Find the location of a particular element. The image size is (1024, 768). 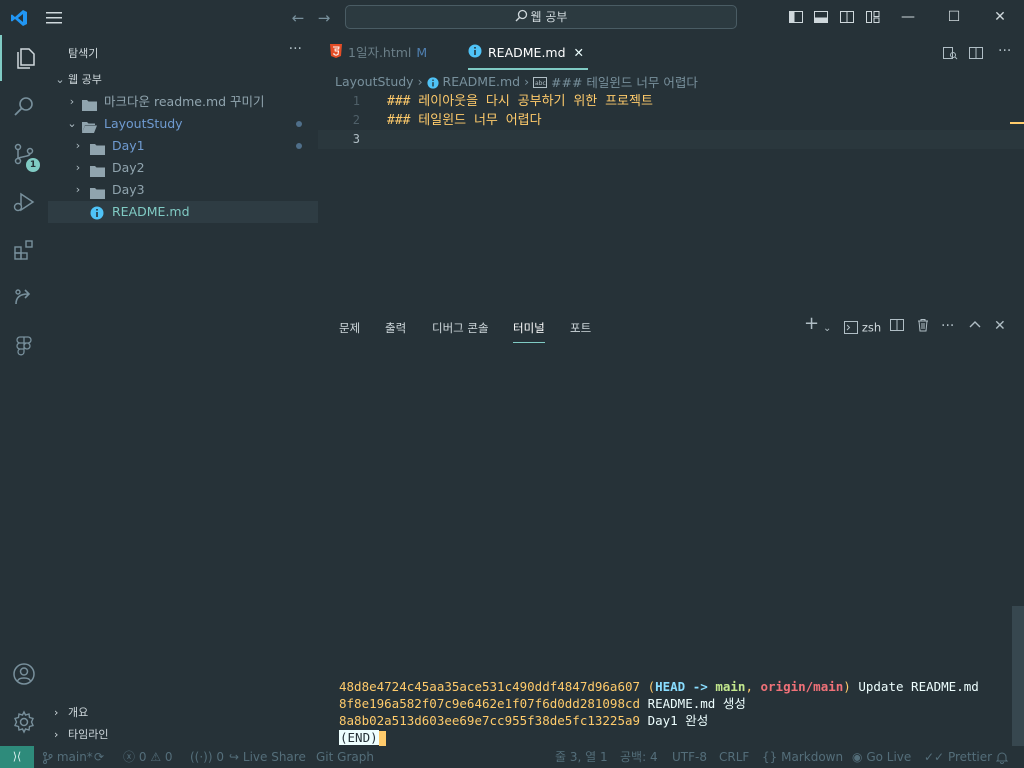

tree-item-readme-file: README.md is located at coordinates (183, 212).